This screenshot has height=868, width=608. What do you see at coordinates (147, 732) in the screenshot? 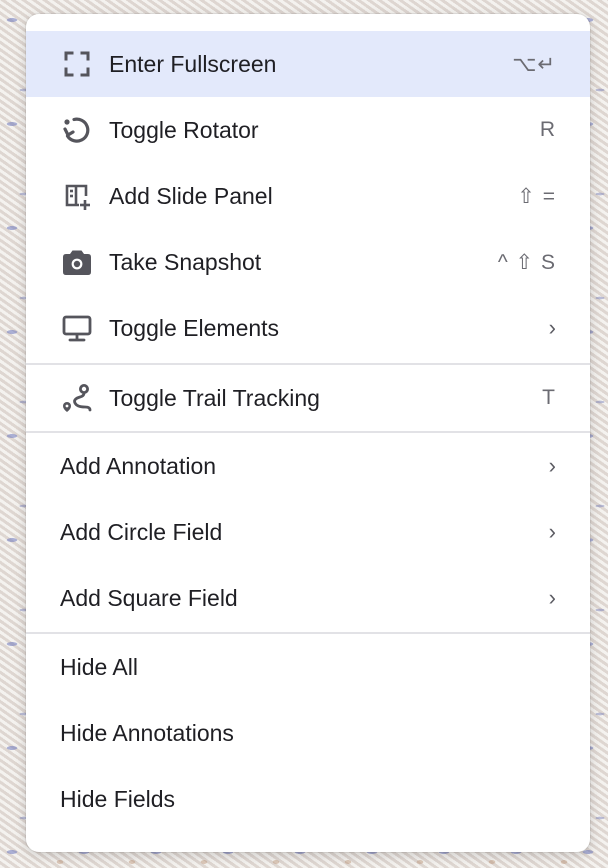
I see `menu-item-label: Hide Annotations` at bounding box center [147, 732].